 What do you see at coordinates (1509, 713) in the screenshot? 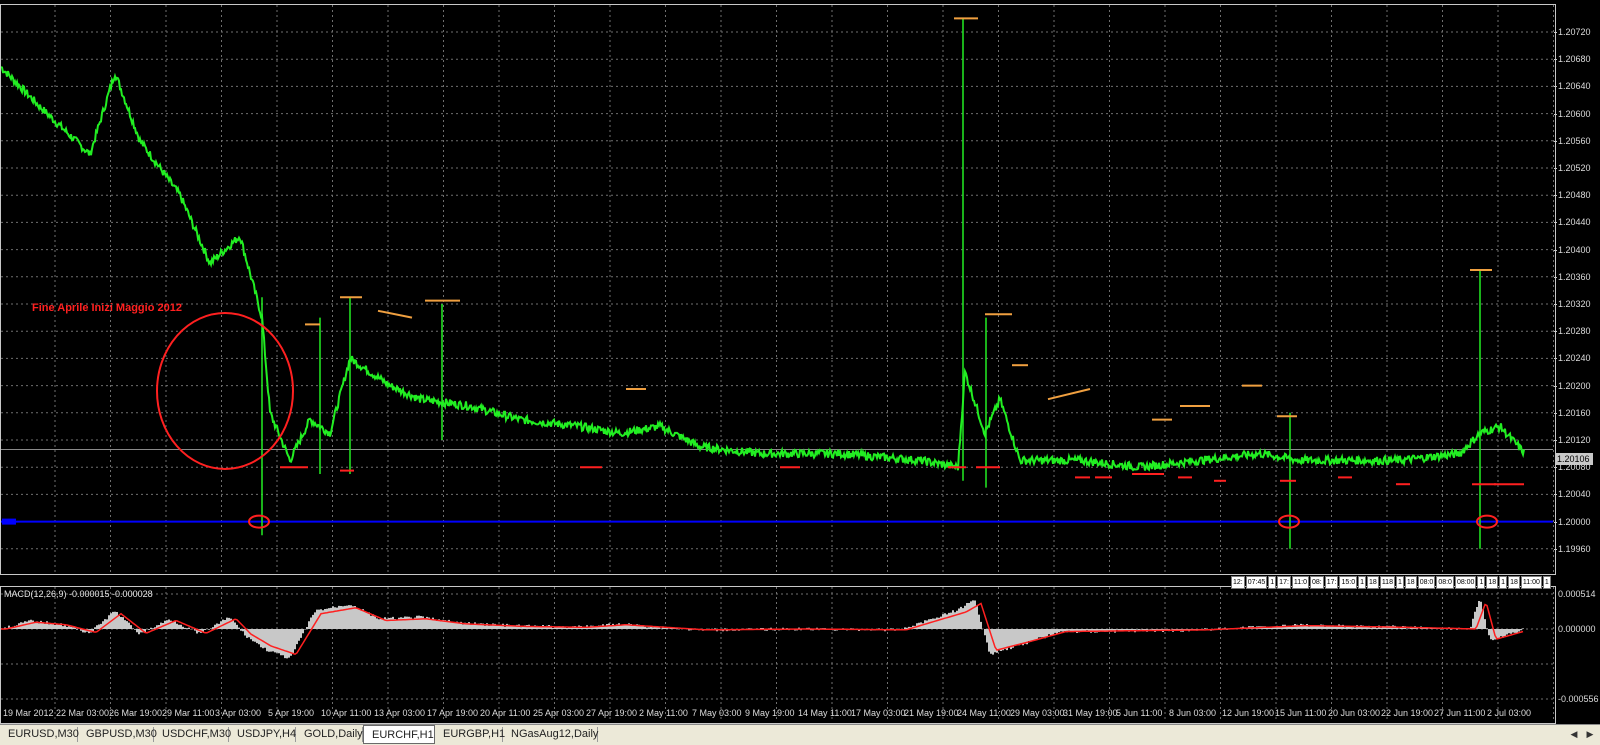
I see `time-label: 2 Jul 03:00` at bounding box center [1509, 713].